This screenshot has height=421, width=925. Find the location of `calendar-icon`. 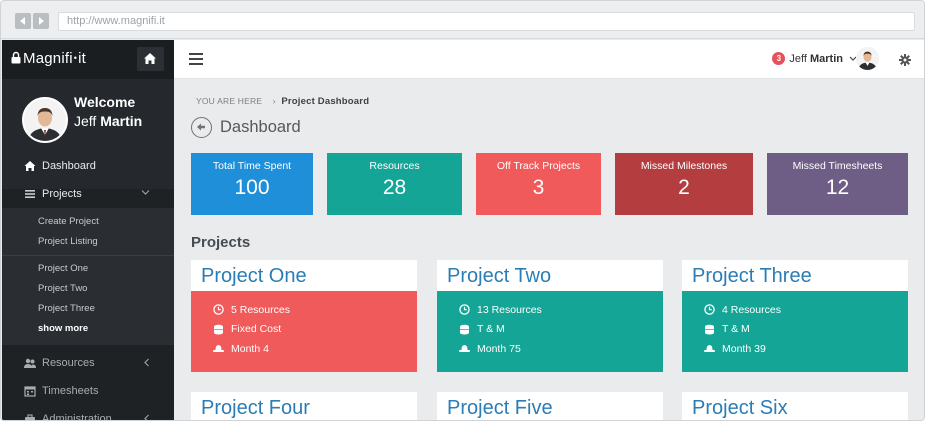

calendar-icon is located at coordinates (30, 391).